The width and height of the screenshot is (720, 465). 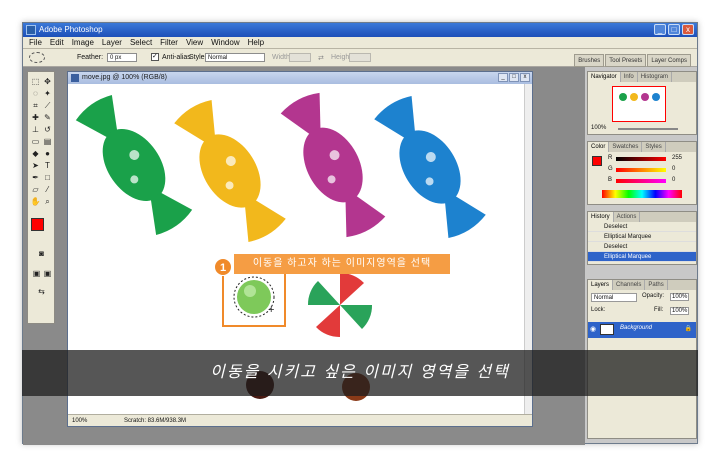 I want to click on navigator-thumbnail, so click(x=639, y=104).